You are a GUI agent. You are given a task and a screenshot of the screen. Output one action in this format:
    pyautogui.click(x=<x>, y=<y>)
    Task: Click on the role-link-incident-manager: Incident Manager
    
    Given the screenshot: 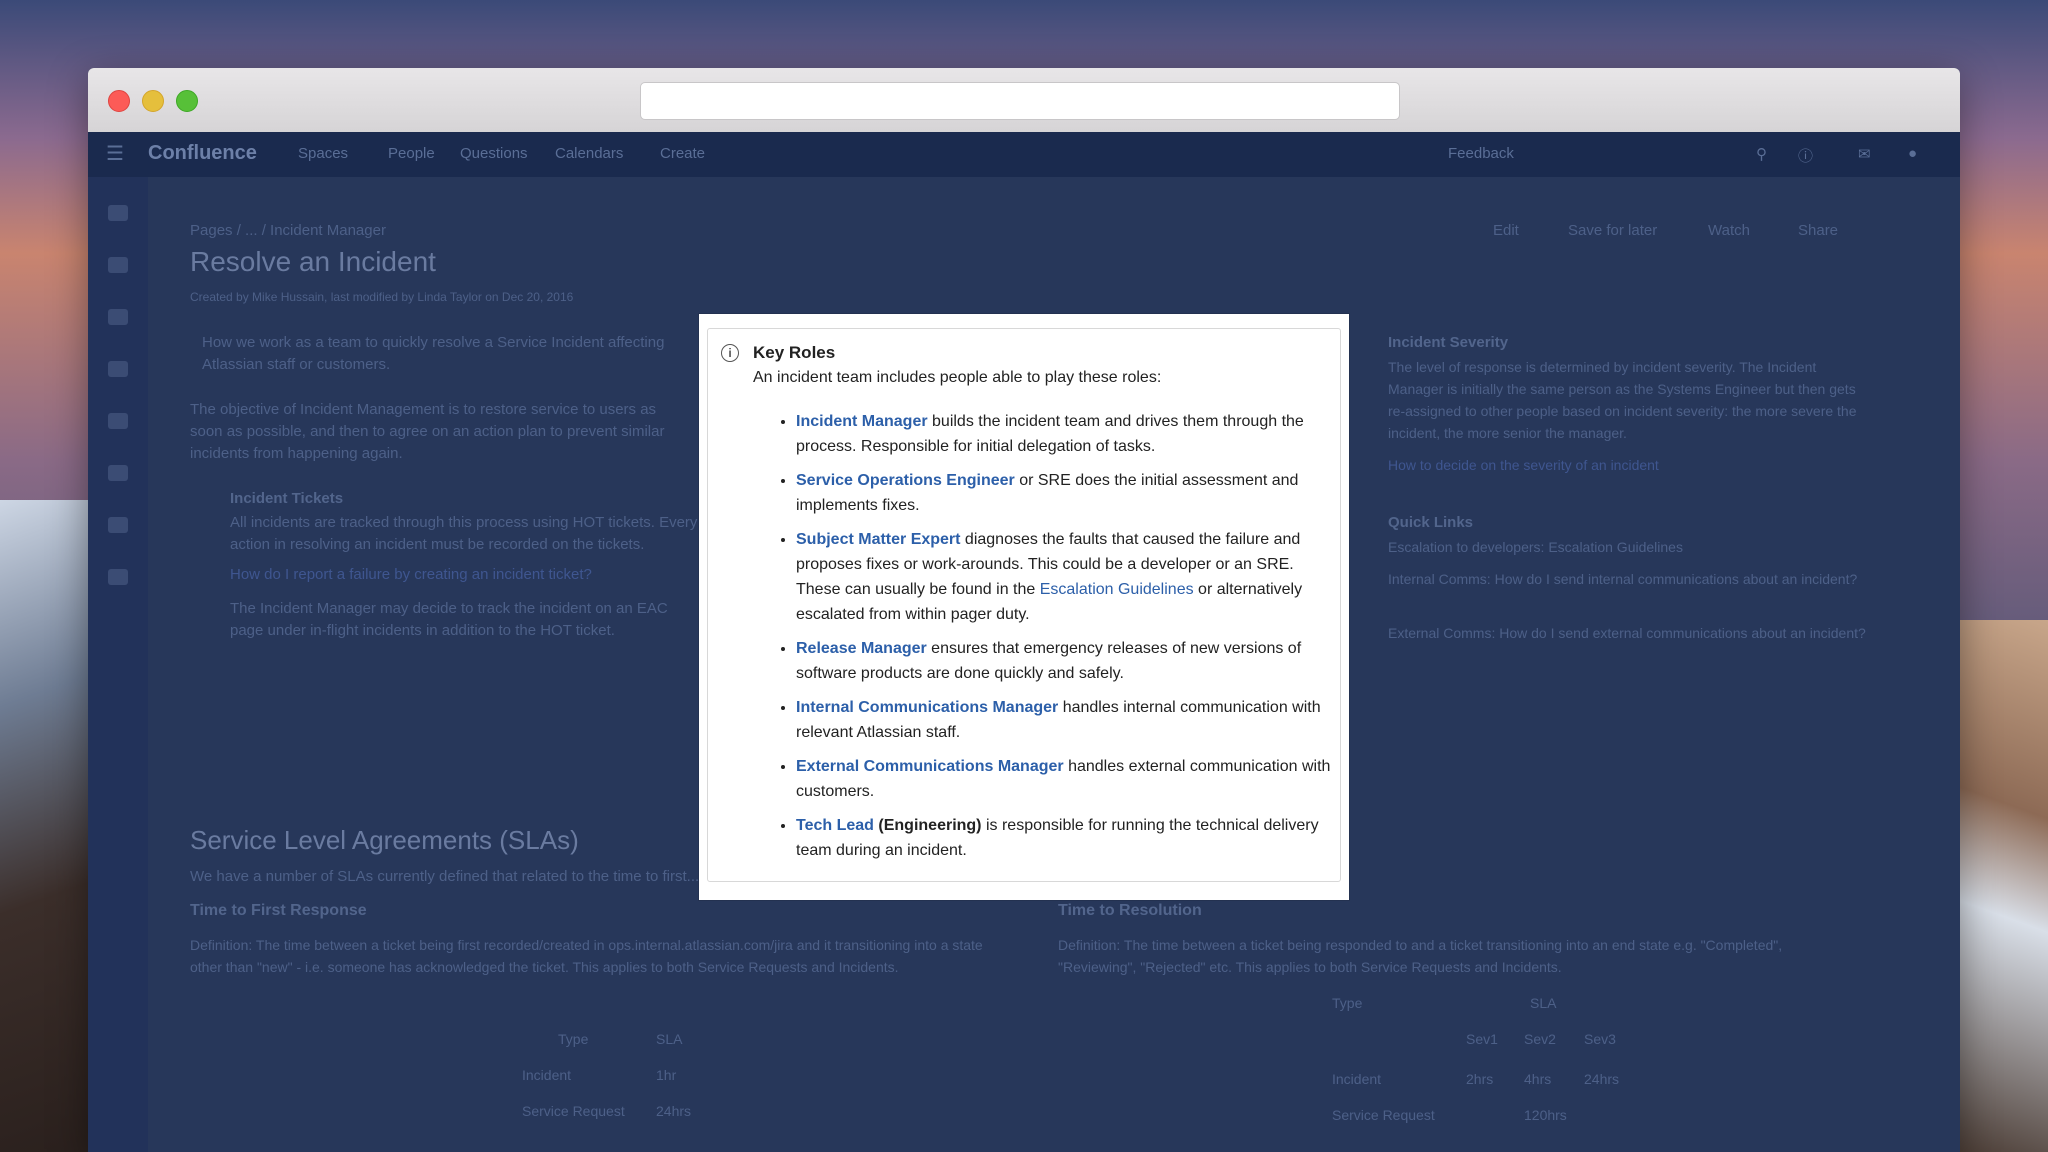 What is the action you would take?
    pyautogui.click(x=862, y=421)
    